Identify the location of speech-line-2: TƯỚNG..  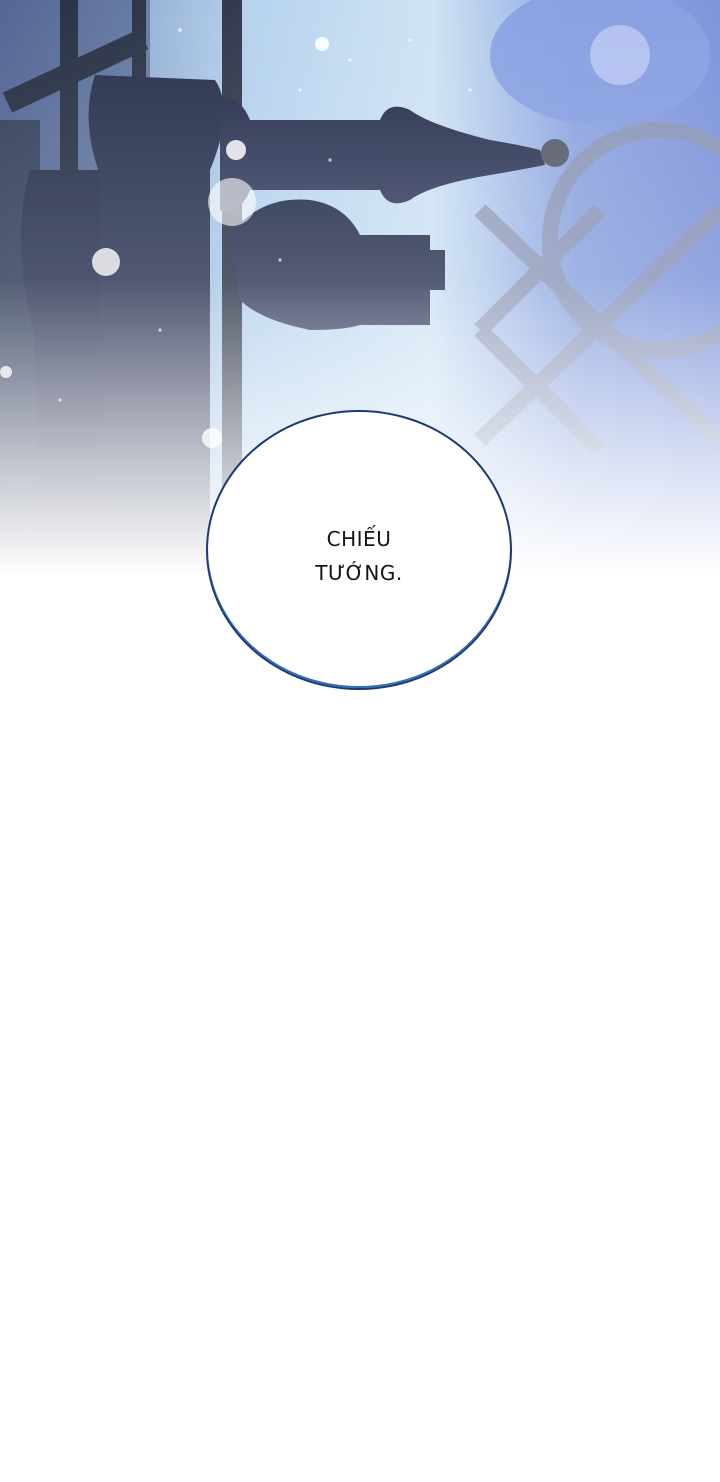
(359, 573).